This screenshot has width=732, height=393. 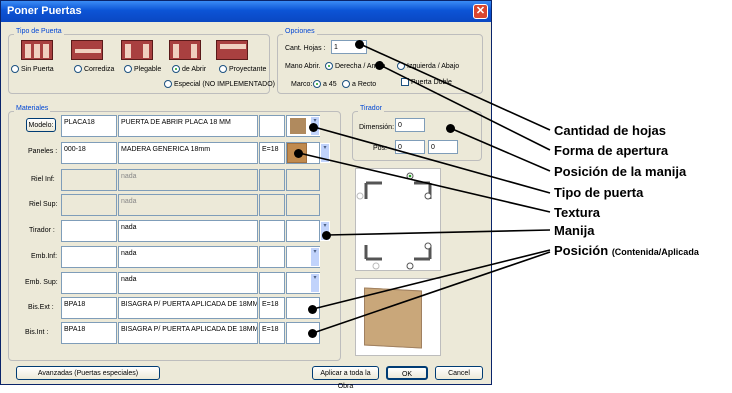 I want to click on marker-bis-int, so click(x=312, y=333).